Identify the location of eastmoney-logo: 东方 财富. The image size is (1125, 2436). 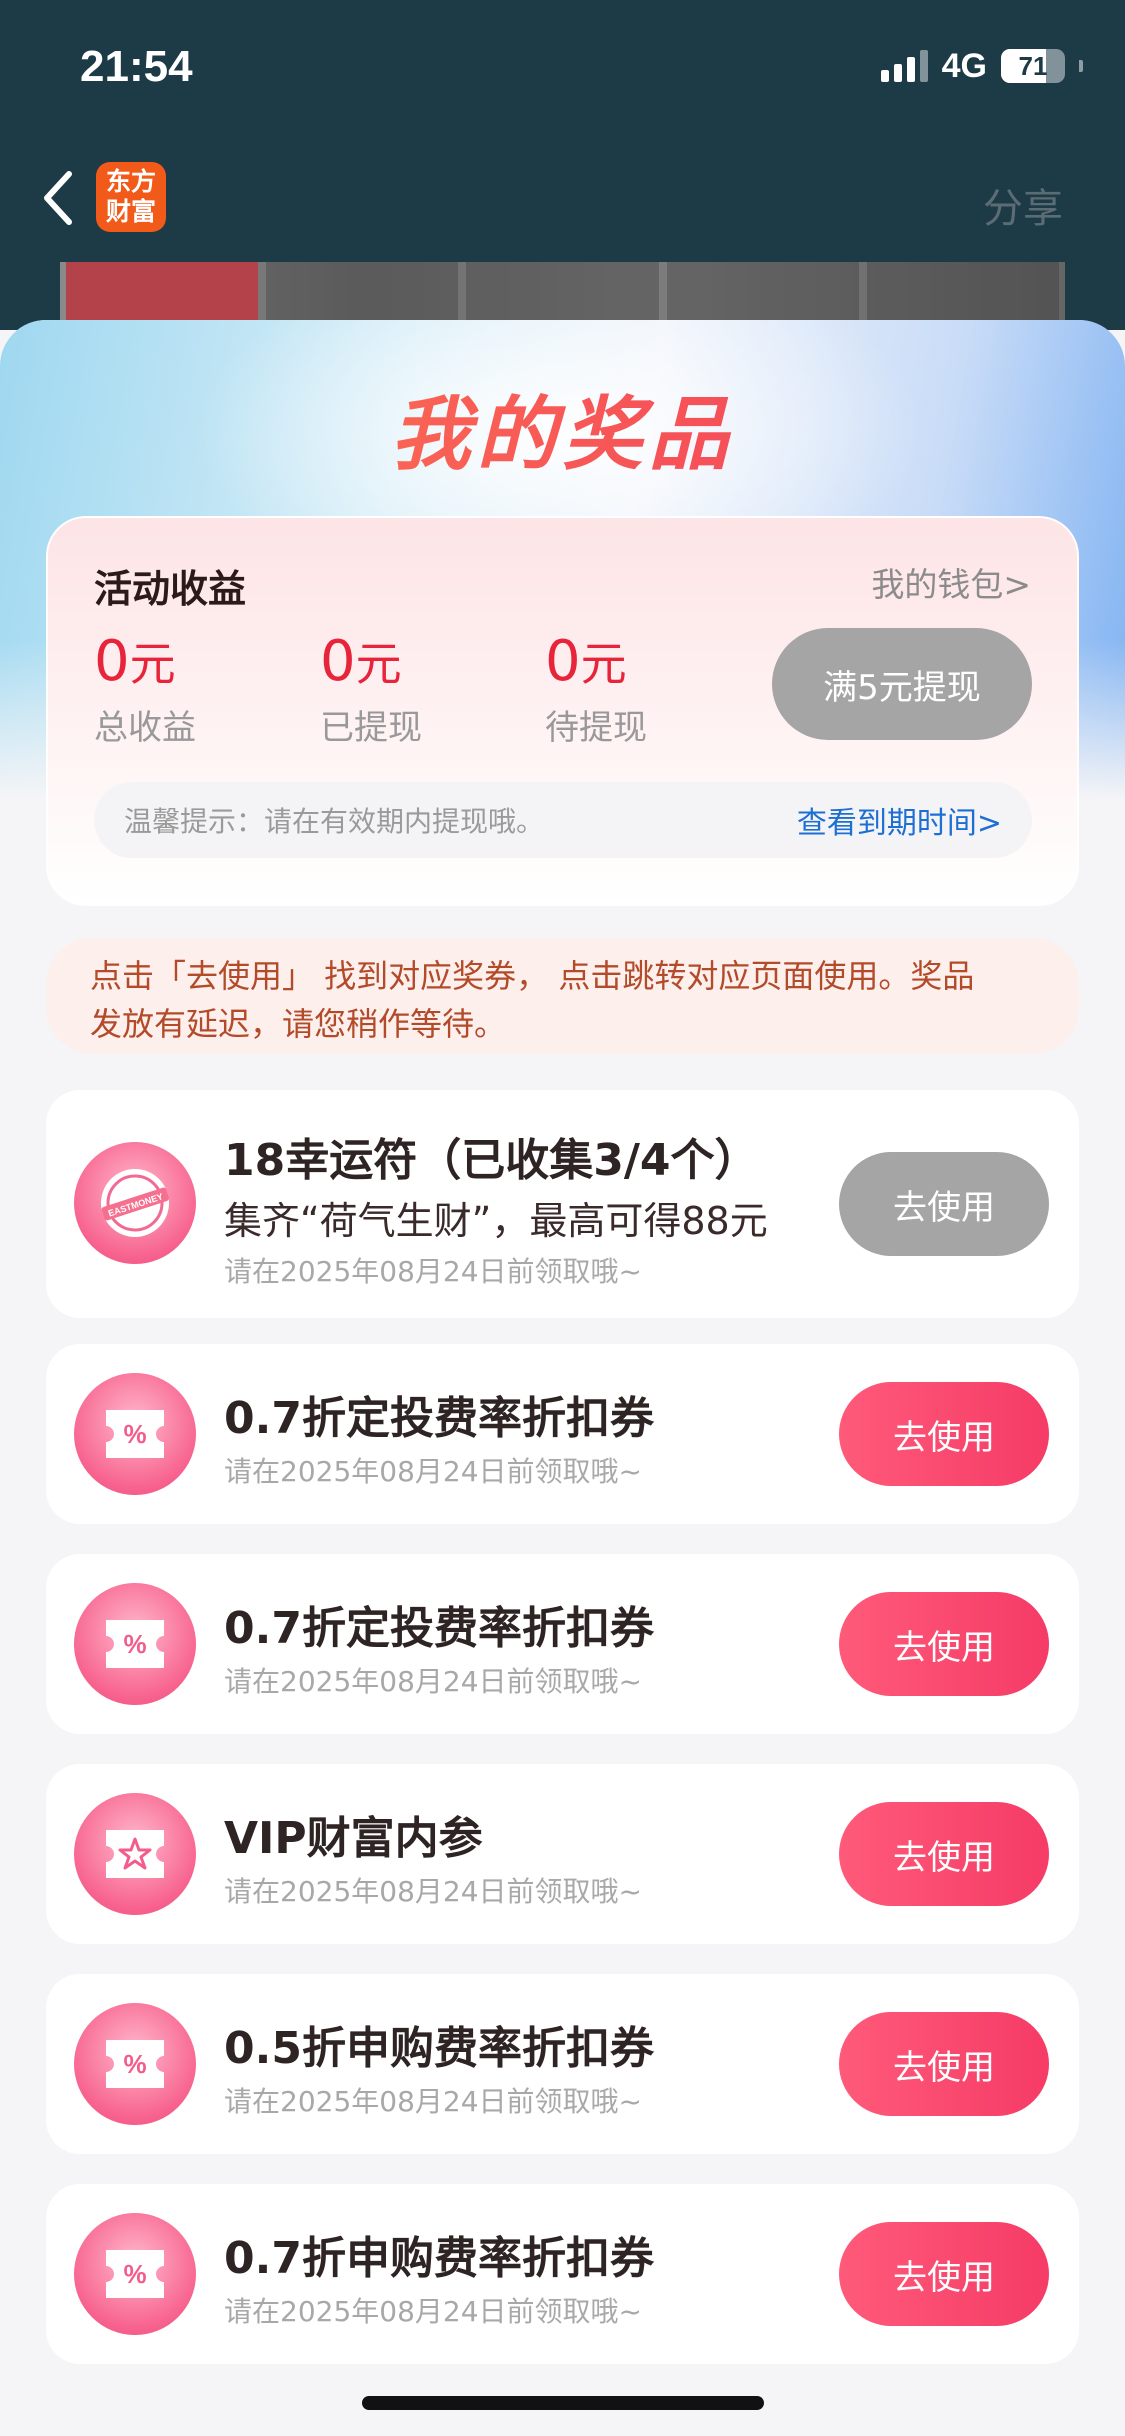
(131, 197).